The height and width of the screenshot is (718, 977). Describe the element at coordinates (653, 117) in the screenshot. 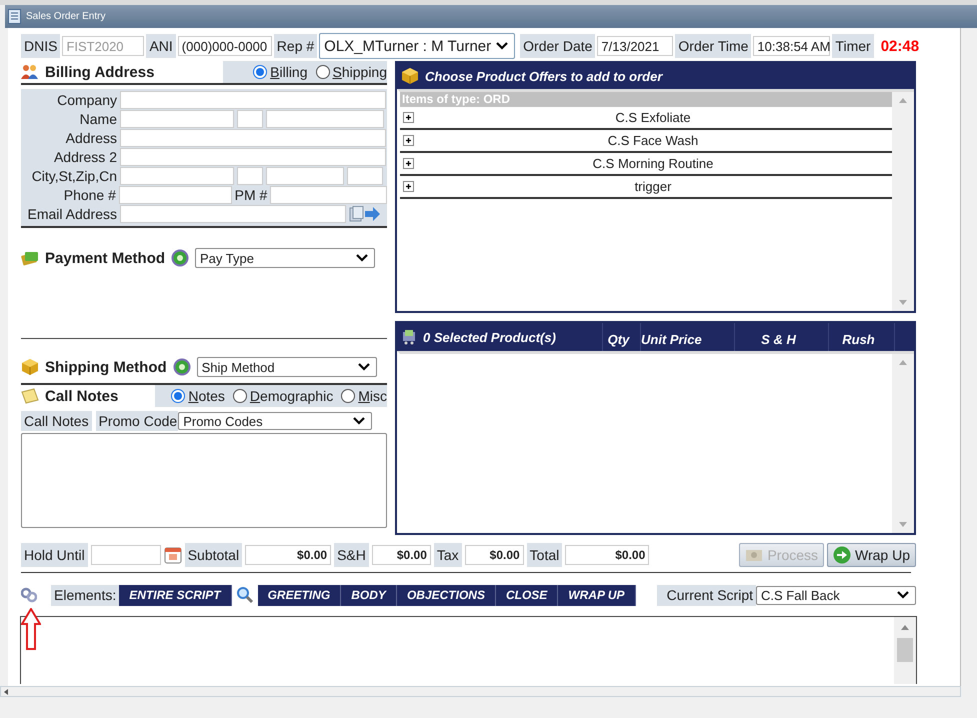

I see `product-offer: C.S Exfoliate` at that location.